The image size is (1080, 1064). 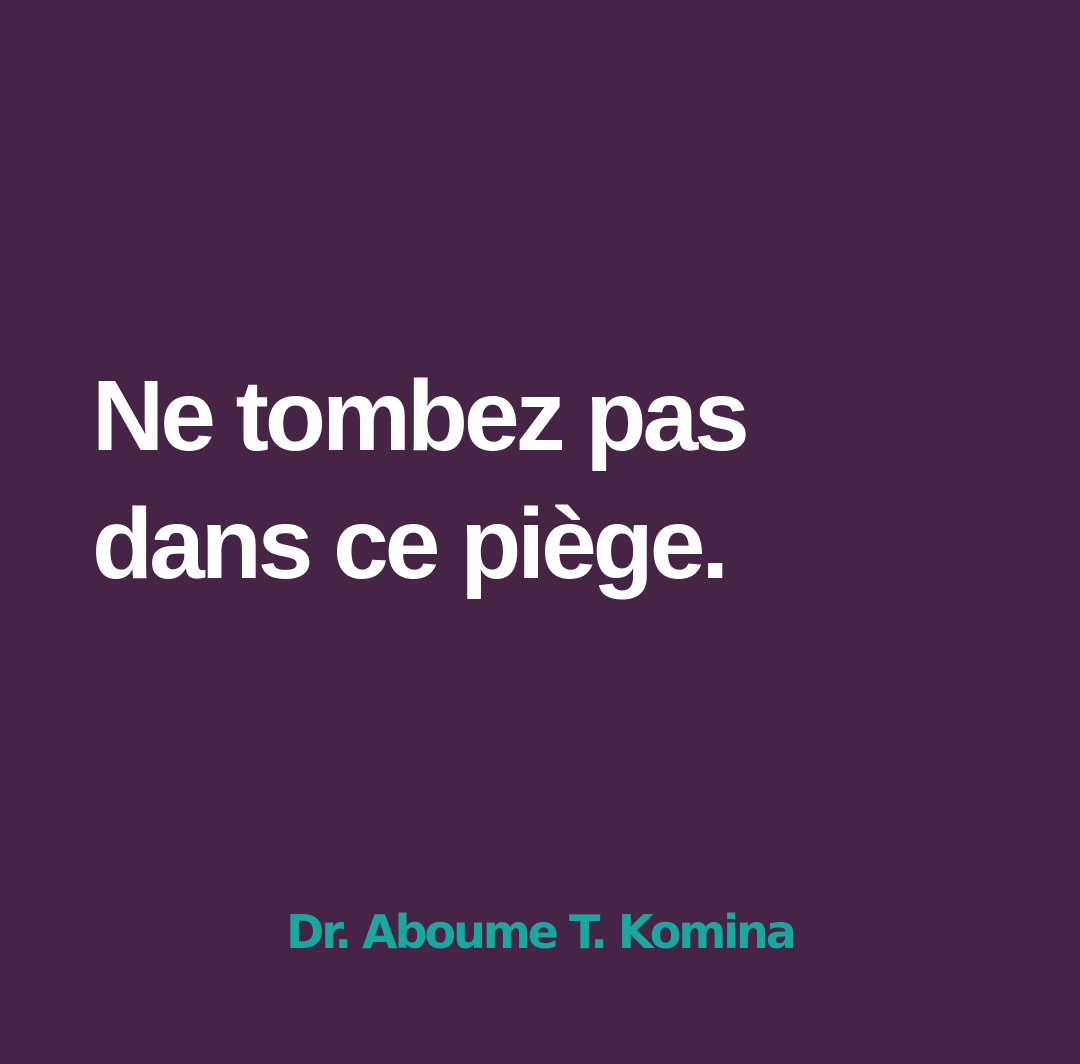 What do you see at coordinates (410, 544) in the screenshot?
I see `headline-line-2: dans ce piège.` at bounding box center [410, 544].